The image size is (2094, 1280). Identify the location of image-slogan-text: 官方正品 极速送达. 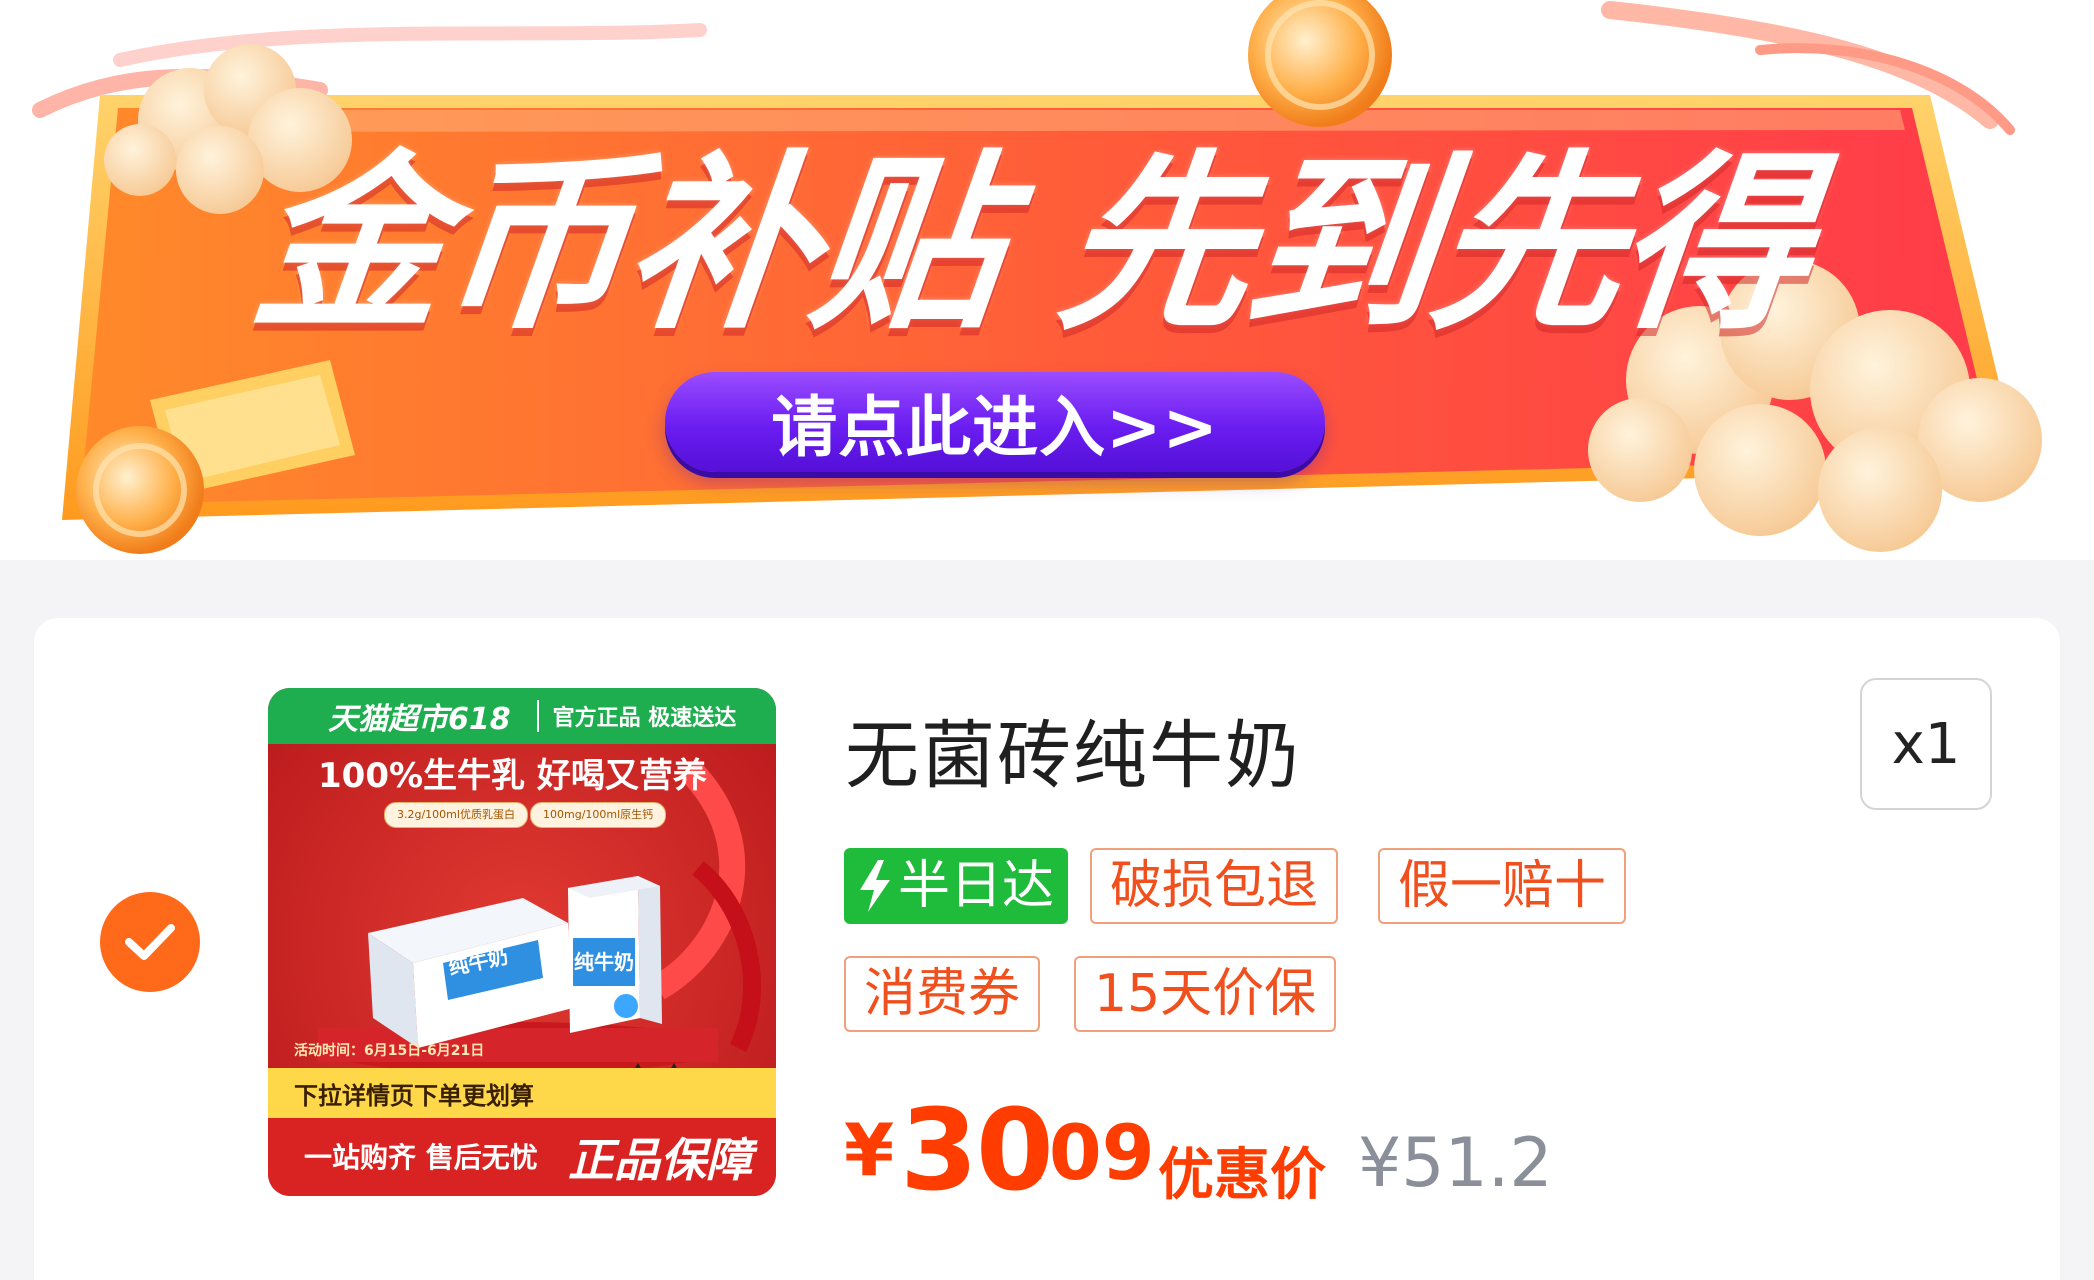
(636, 716).